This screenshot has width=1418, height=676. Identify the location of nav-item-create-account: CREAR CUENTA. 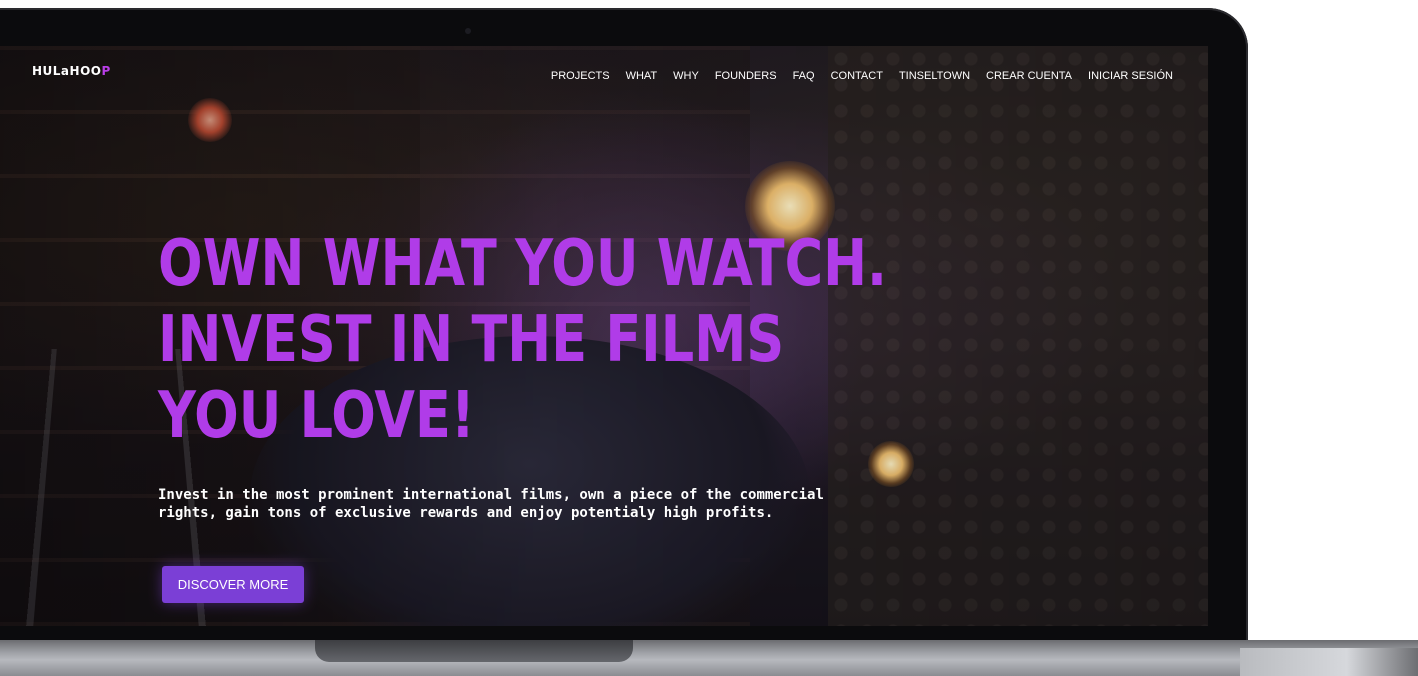
(1029, 76).